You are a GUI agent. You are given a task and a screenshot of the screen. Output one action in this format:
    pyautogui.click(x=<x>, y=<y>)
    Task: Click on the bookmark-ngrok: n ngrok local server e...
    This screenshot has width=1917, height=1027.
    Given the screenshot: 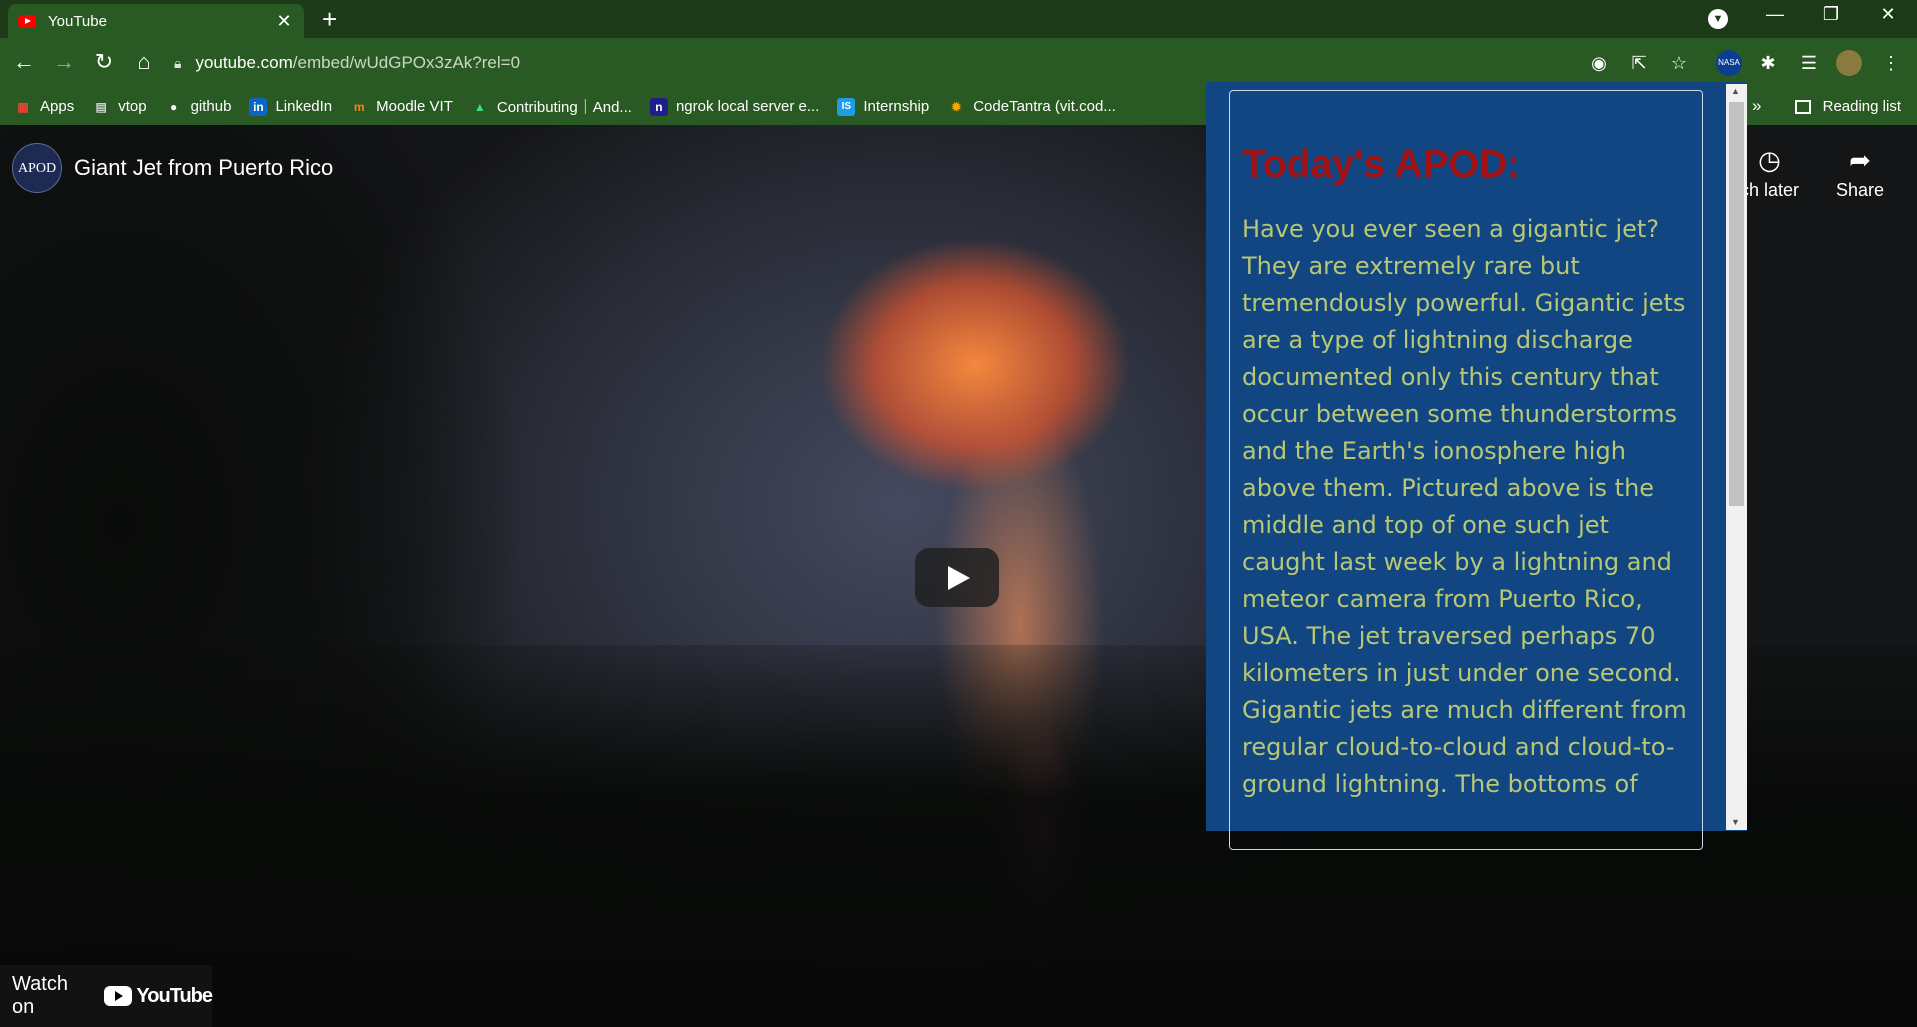 What is the action you would take?
    pyautogui.click(x=734, y=106)
    